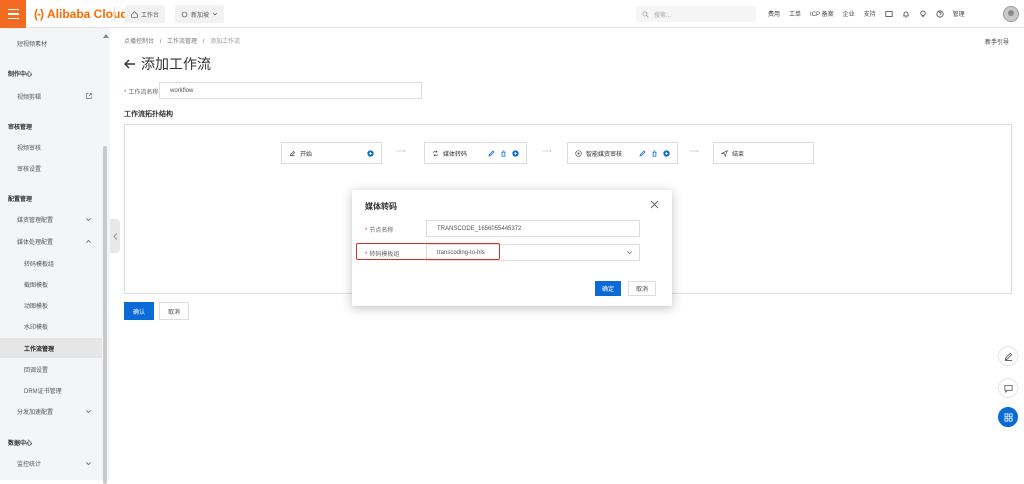  What do you see at coordinates (51, 96) in the screenshot?
I see `sidebar-item: 视频剪辑` at bounding box center [51, 96].